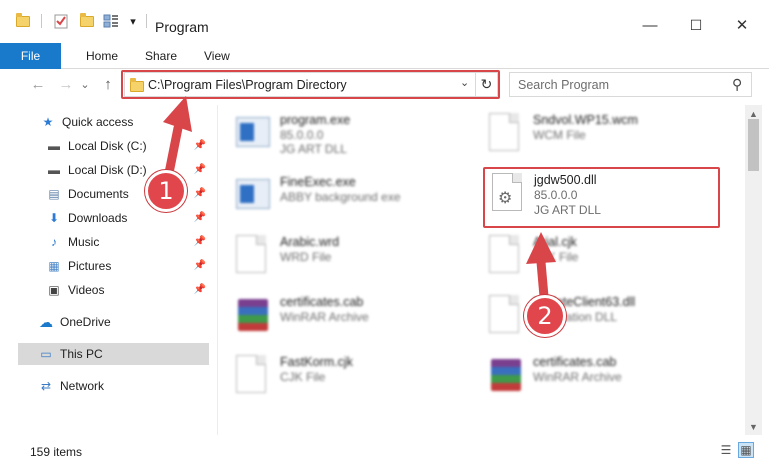  Describe the element at coordinates (61, 21) in the screenshot. I see `properties-icon` at that location.